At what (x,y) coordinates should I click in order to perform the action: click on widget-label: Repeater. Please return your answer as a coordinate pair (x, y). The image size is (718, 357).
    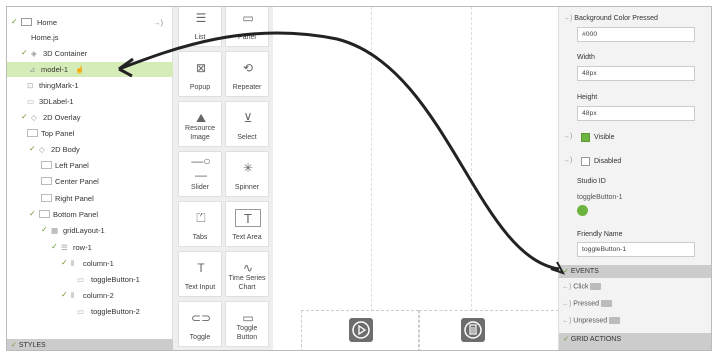
    Looking at the image, I should click on (247, 87).